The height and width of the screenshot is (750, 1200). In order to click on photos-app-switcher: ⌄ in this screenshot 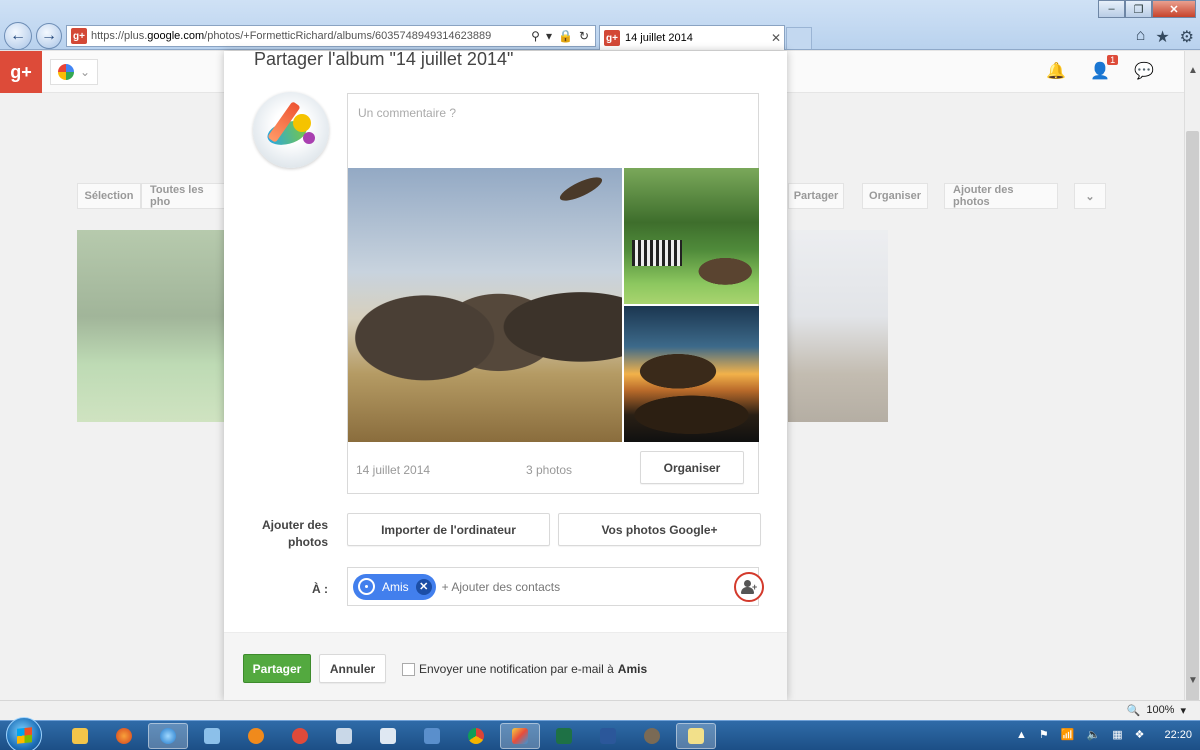, I will do `click(74, 72)`.